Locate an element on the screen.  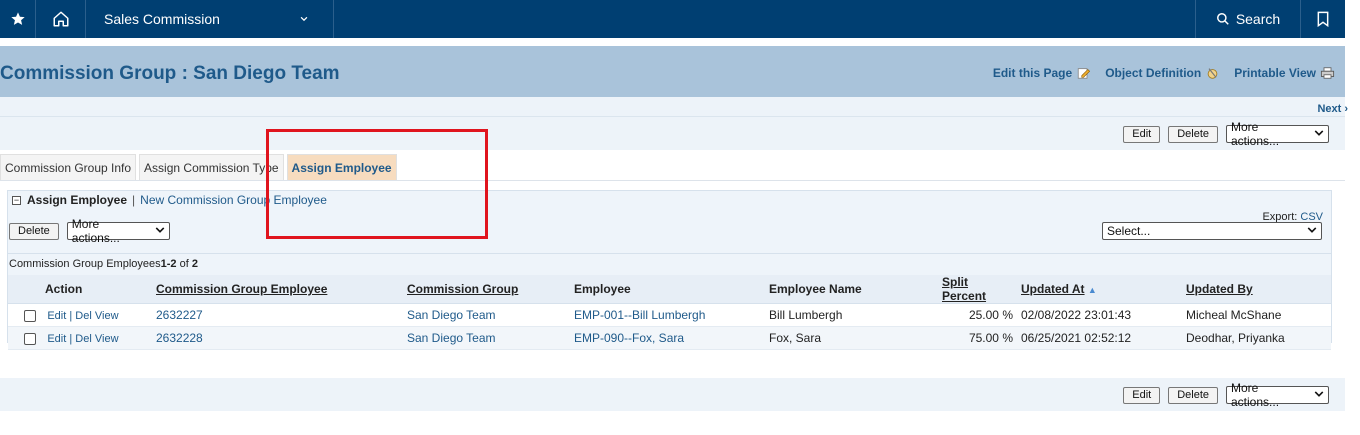
search-icon is located at coordinates (1223, 19).